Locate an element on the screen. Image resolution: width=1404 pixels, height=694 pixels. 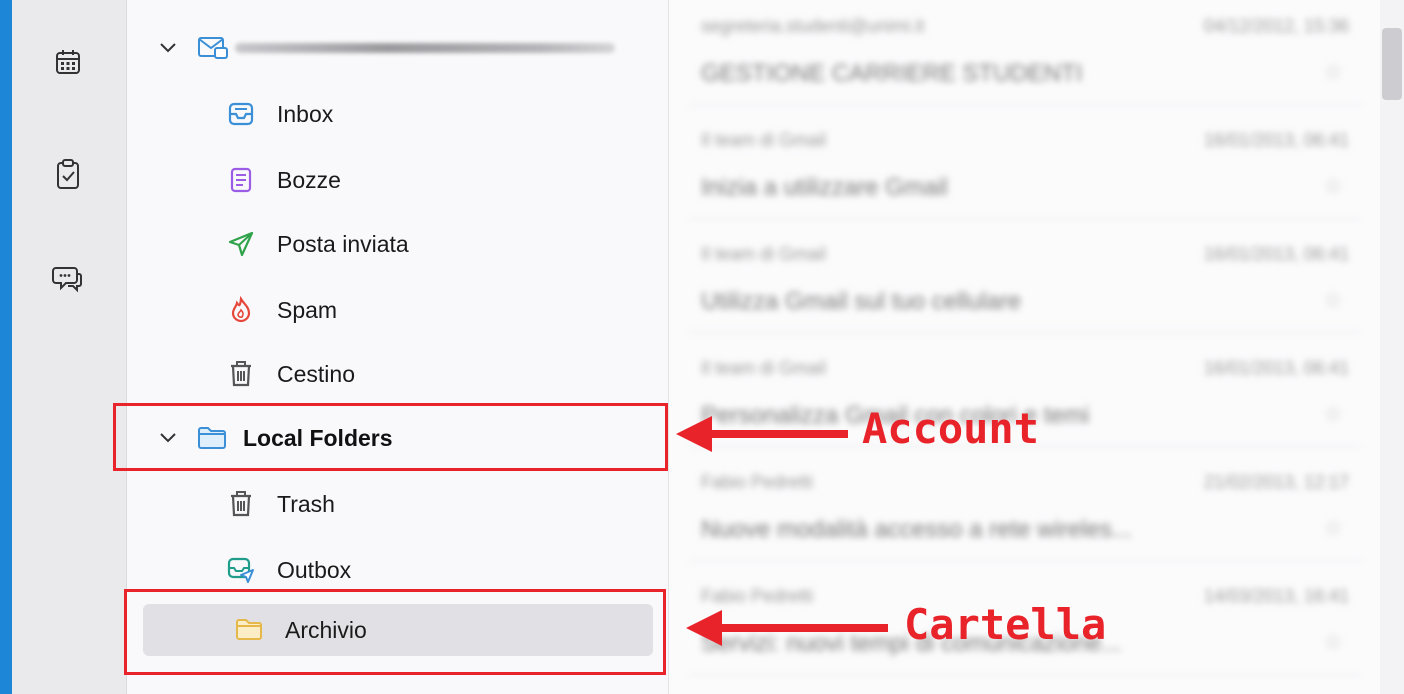
folder-item-bozze: Bozze is located at coordinates (437, 180).